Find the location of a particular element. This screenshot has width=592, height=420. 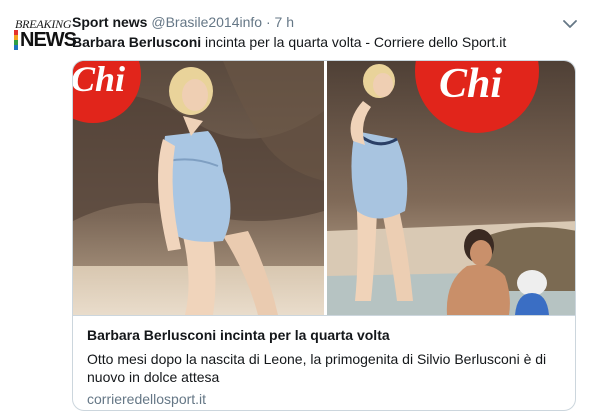

author-name: Sport news is located at coordinates (109, 22).